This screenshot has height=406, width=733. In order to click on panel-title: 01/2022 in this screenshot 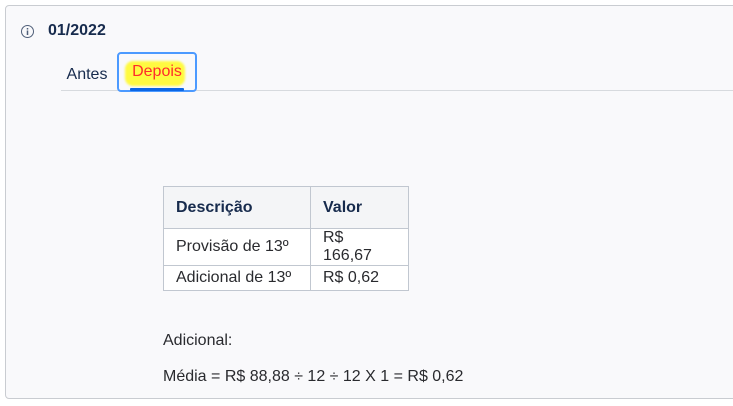, I will do `click(77, 30)`.